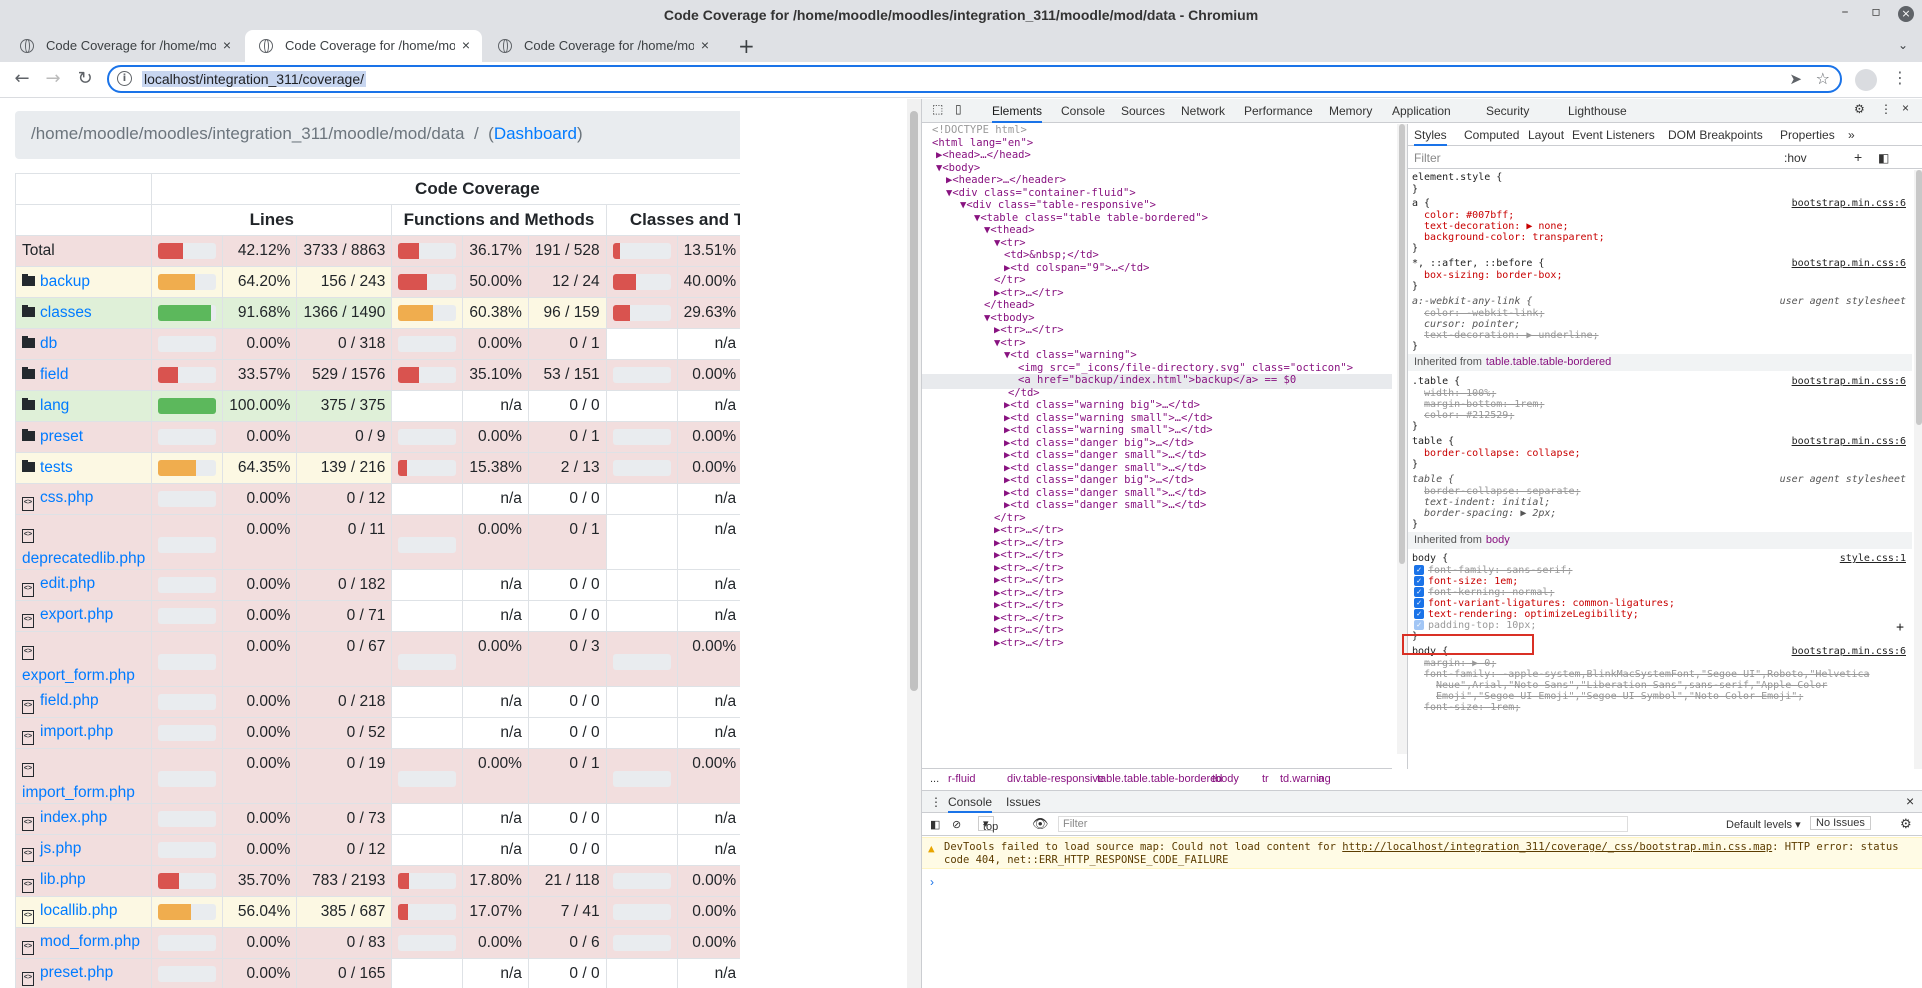  I want to click on minimize-button: –, so click(1845, 12).